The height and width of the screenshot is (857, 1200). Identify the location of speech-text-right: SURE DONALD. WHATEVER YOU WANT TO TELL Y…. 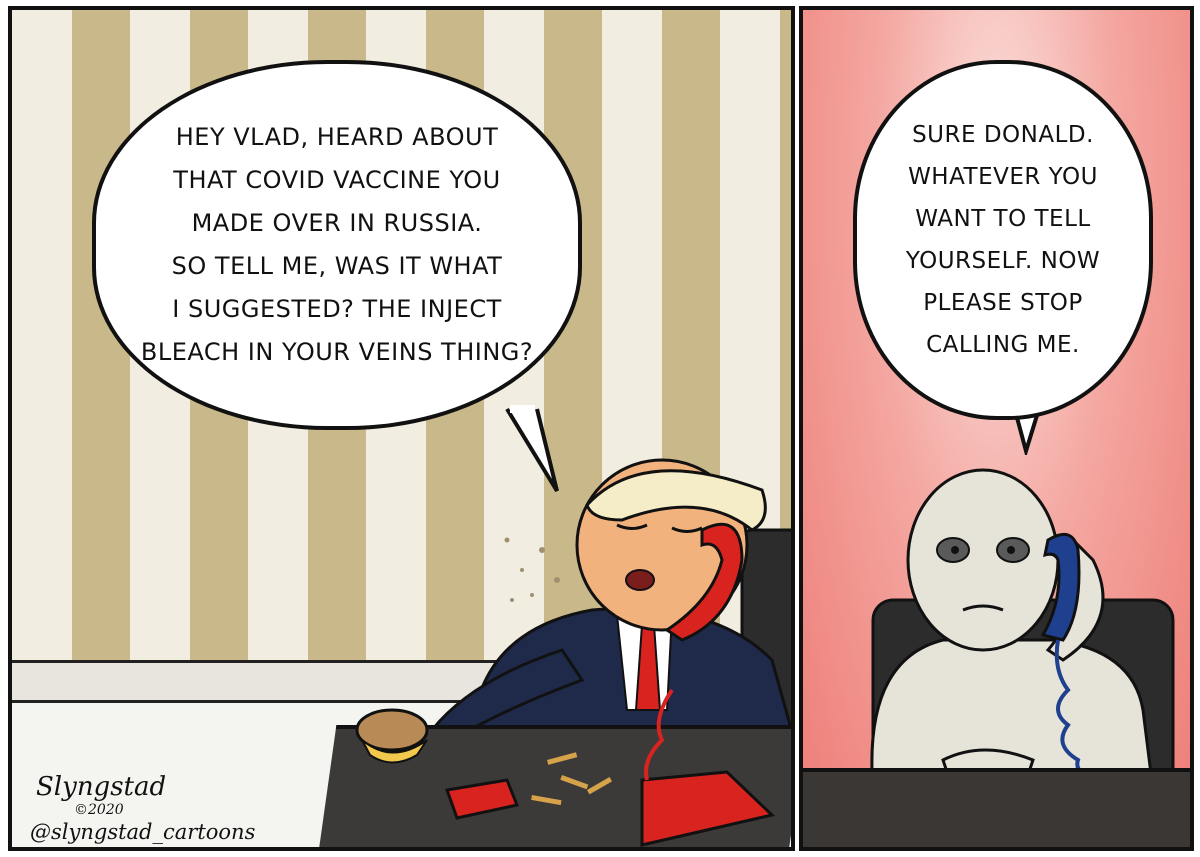
(1003, 240).